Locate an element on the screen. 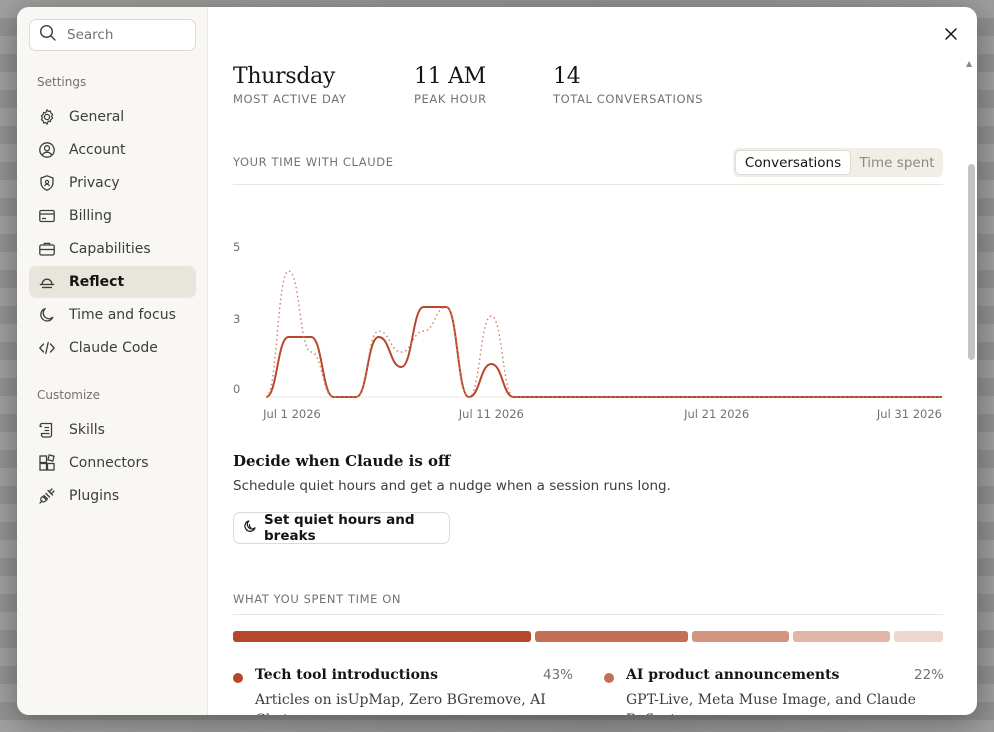 Image resolution: width=994 pixels, height=732 pixels. x-tick-label: Jul 21 2026 is located at coordinates (716, 414).